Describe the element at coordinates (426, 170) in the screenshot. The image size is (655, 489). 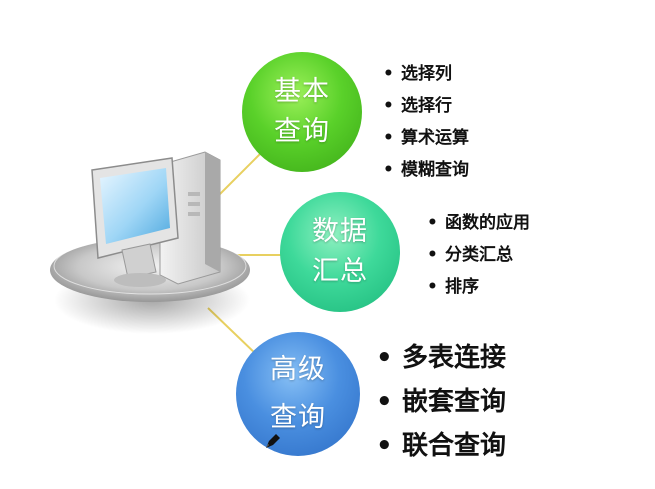
I see `list-item: 模糊查询` at that location.